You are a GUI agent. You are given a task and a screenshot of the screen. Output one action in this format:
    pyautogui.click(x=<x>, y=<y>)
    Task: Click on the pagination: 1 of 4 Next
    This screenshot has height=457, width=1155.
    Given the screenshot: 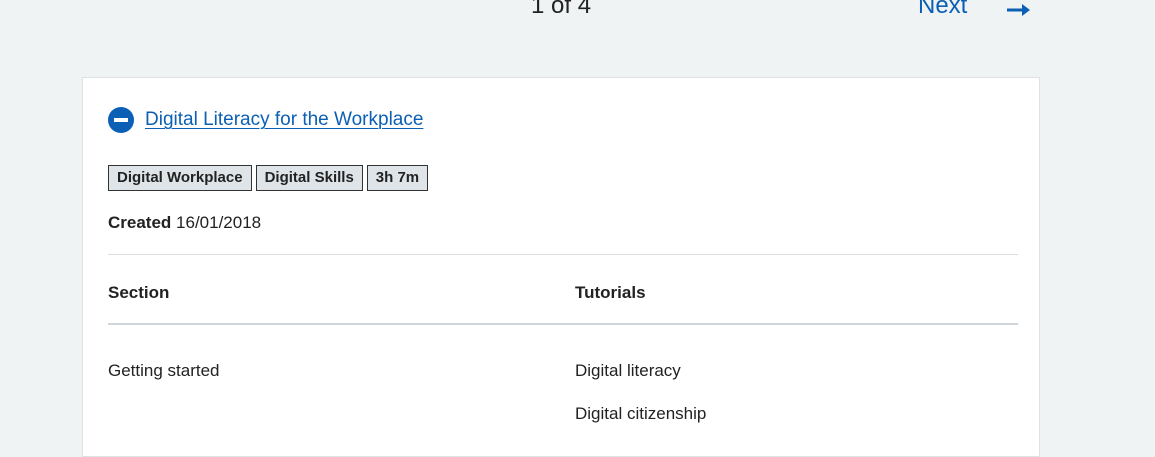 What is the action you would take?
    pyautogui.click(x=577, y=15)
    